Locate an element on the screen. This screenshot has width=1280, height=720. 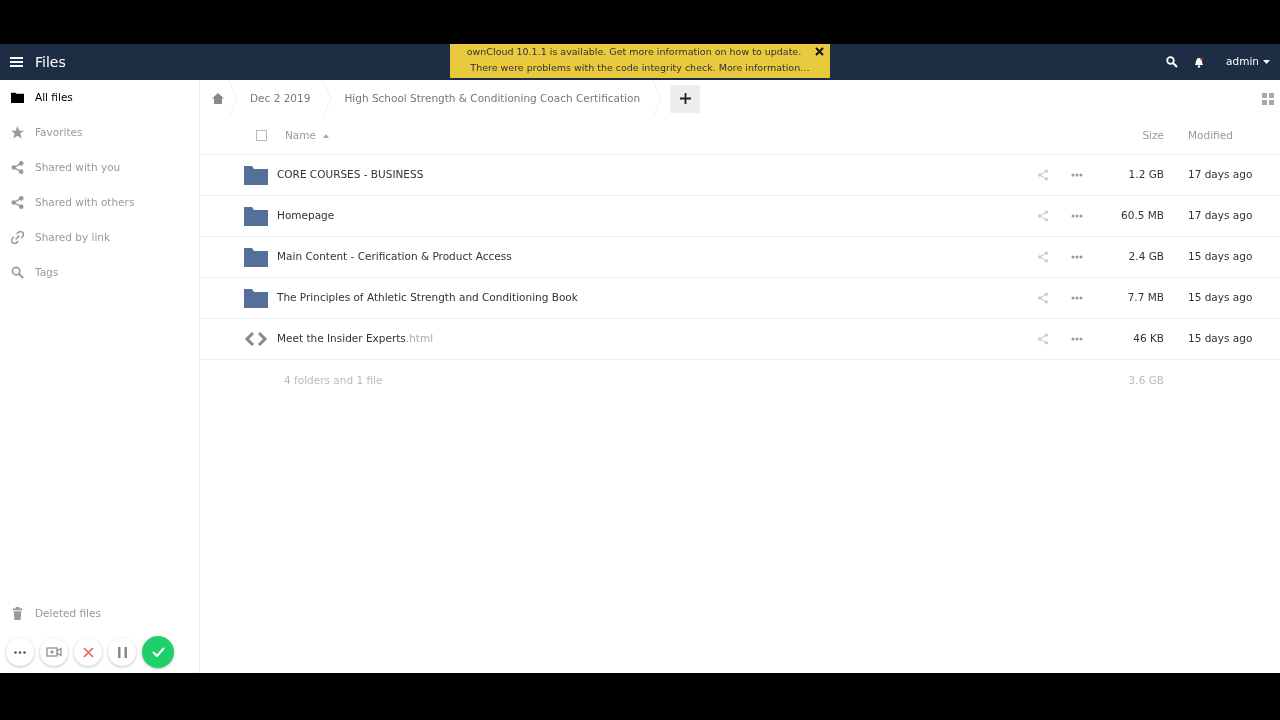
file-size: 46 KB is located at coordinates (1148, 339).